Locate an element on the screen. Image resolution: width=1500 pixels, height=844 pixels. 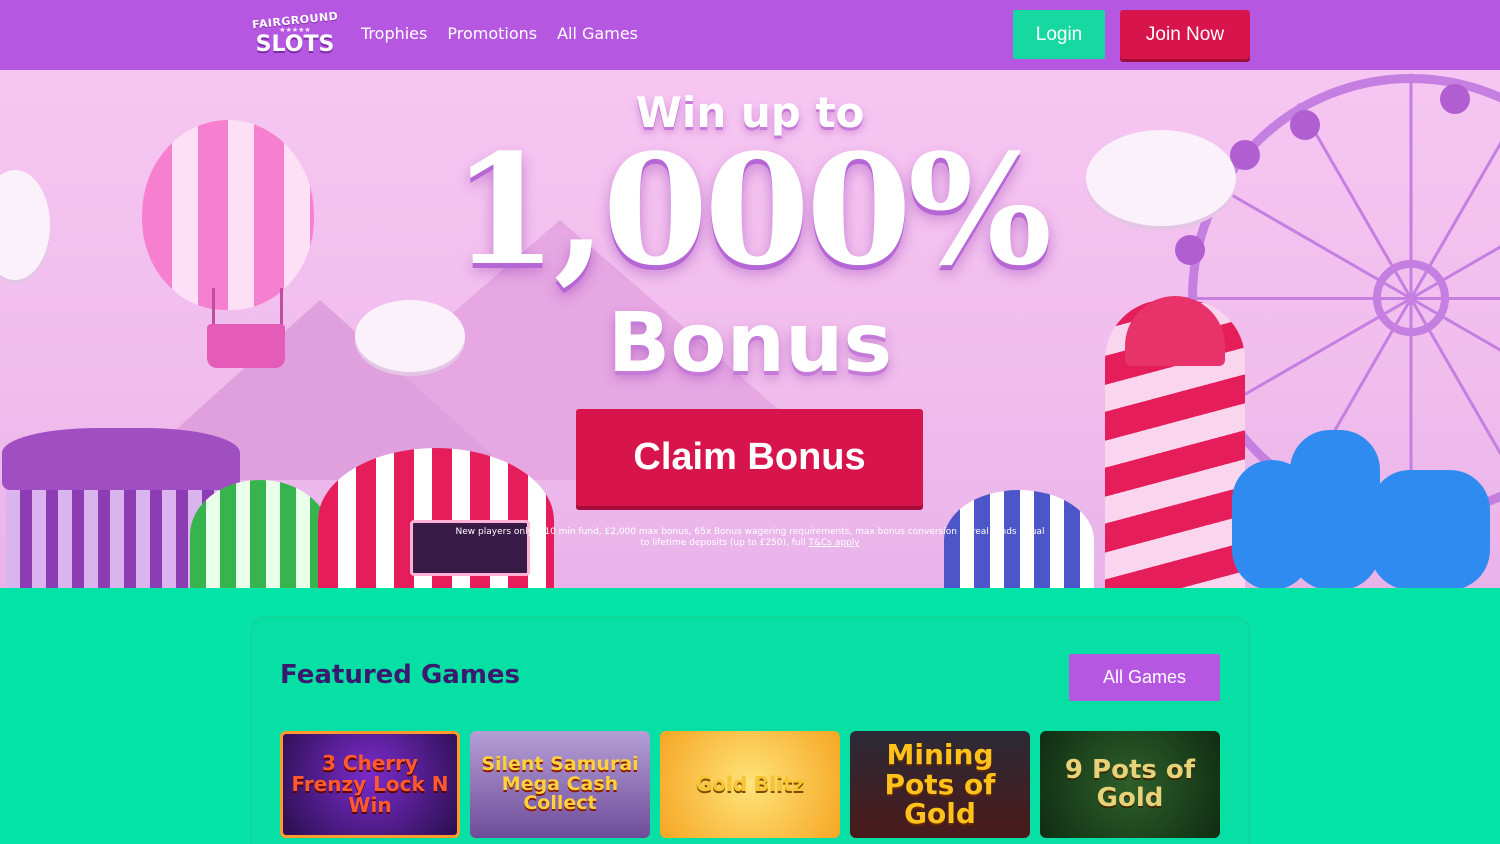
fairground-slots-logo: FAIRGROUND ★★★★★ SLOTS is located at coordinates (295, 33).